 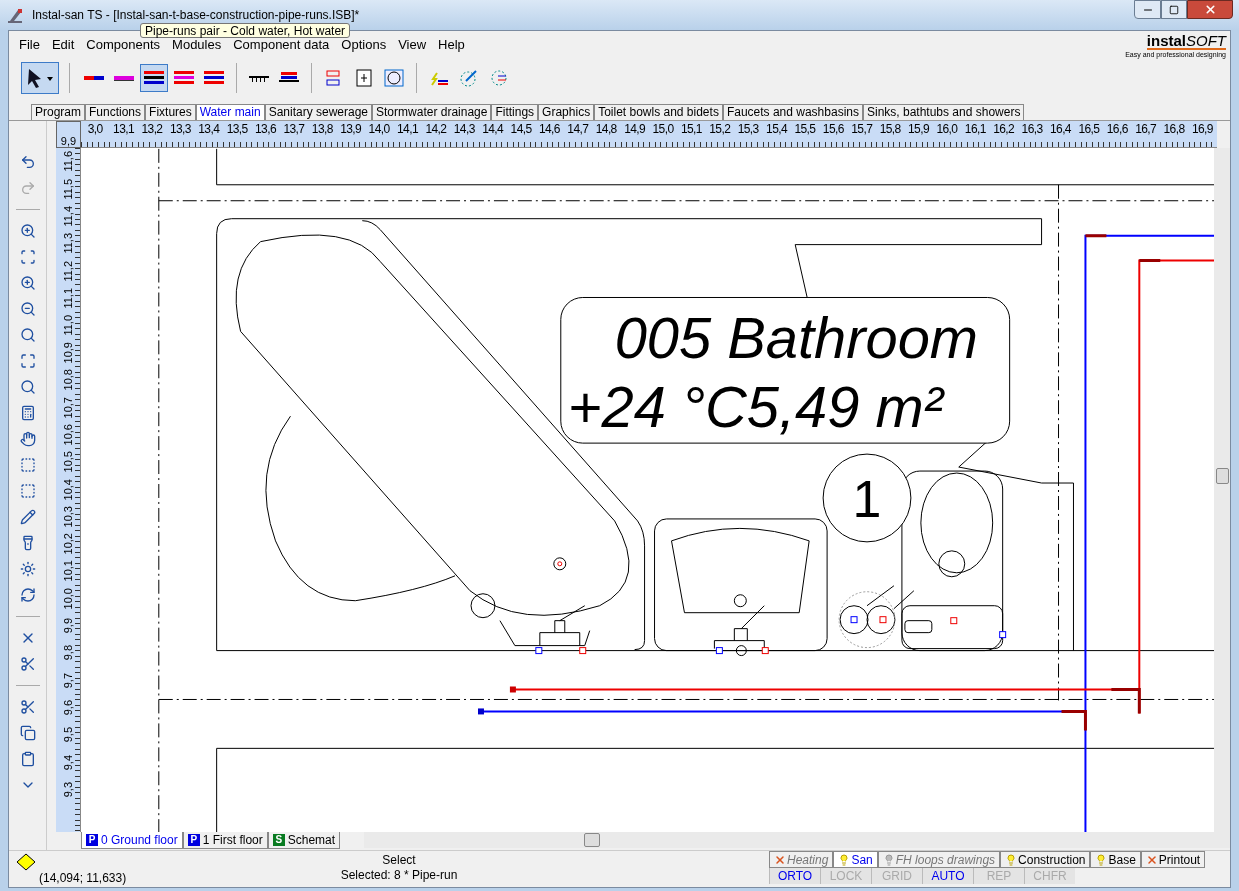 What do you see at coordinates (67, 626) in the screenshot?
I see `ruler-label: 9,9` at bounding box center [67, 626].